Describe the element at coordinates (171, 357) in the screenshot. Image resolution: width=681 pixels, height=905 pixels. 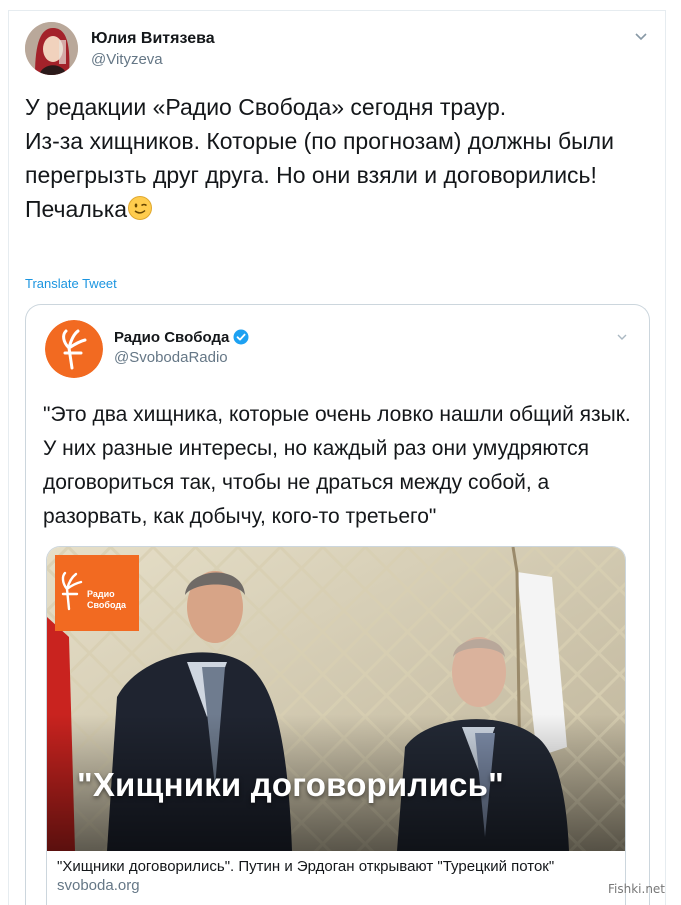
I see `quoted-author-handle: @SvobodaRadio` at that location.